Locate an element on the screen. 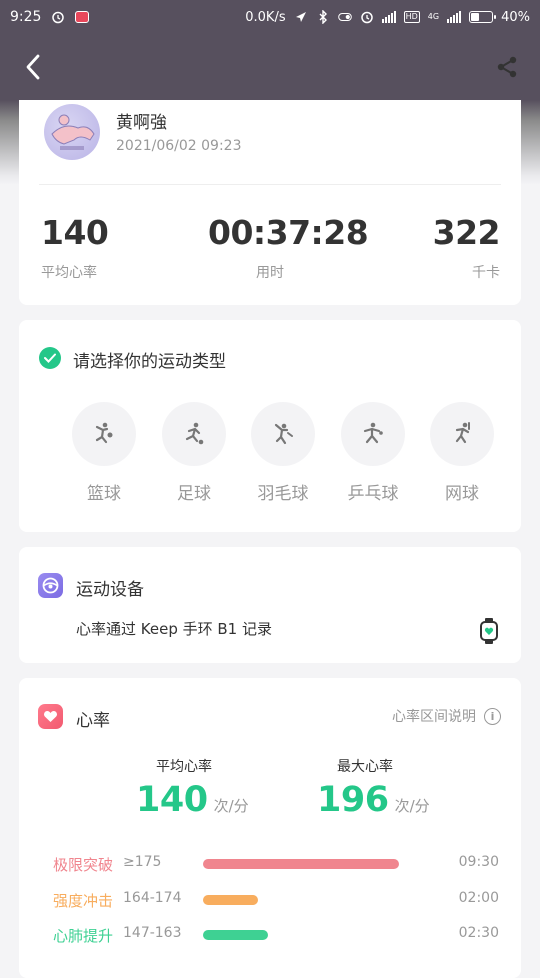 Image resolution: width=540 pixels, height=978 pixels. share-button is located at coordinates (507, 67).